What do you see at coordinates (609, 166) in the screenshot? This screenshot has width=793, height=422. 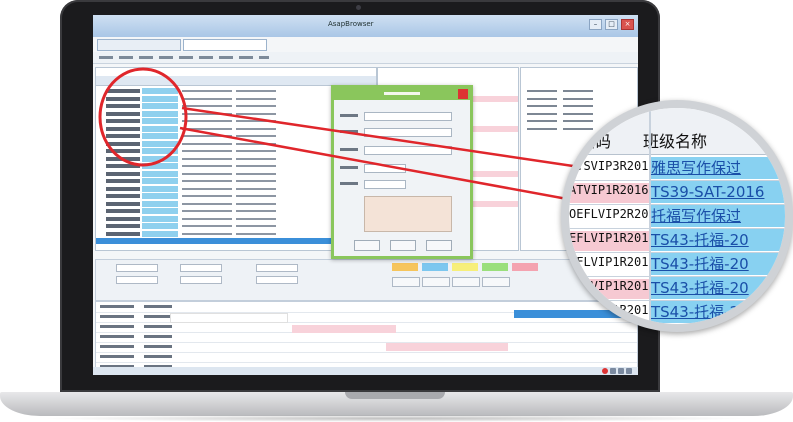 I see `row-code: LTSVIP3R2016` at bounding box center [609, 166].